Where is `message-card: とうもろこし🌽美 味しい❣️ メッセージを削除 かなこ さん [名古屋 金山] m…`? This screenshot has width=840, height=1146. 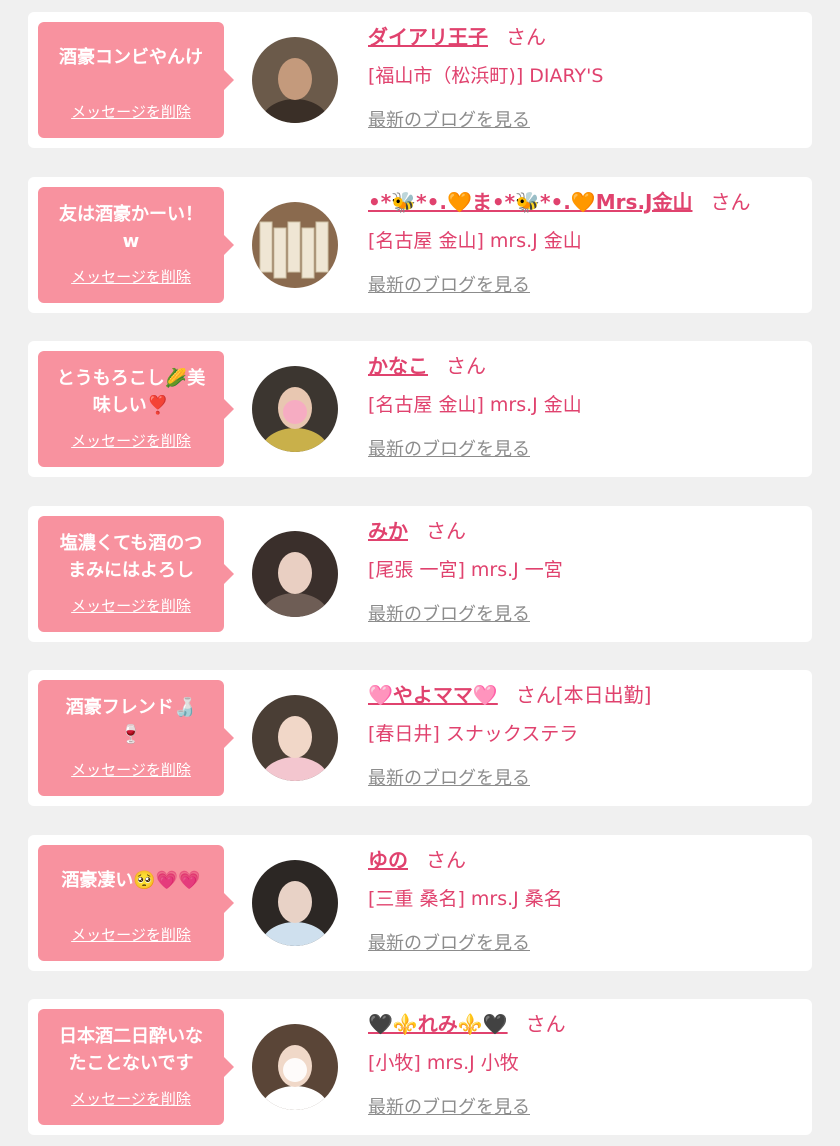
message-card: とうもろこし🌽美 味しい❣️ メッセージを削除 かなこ さん [名古屋 金山] m… is located at coordinates (420, 409).